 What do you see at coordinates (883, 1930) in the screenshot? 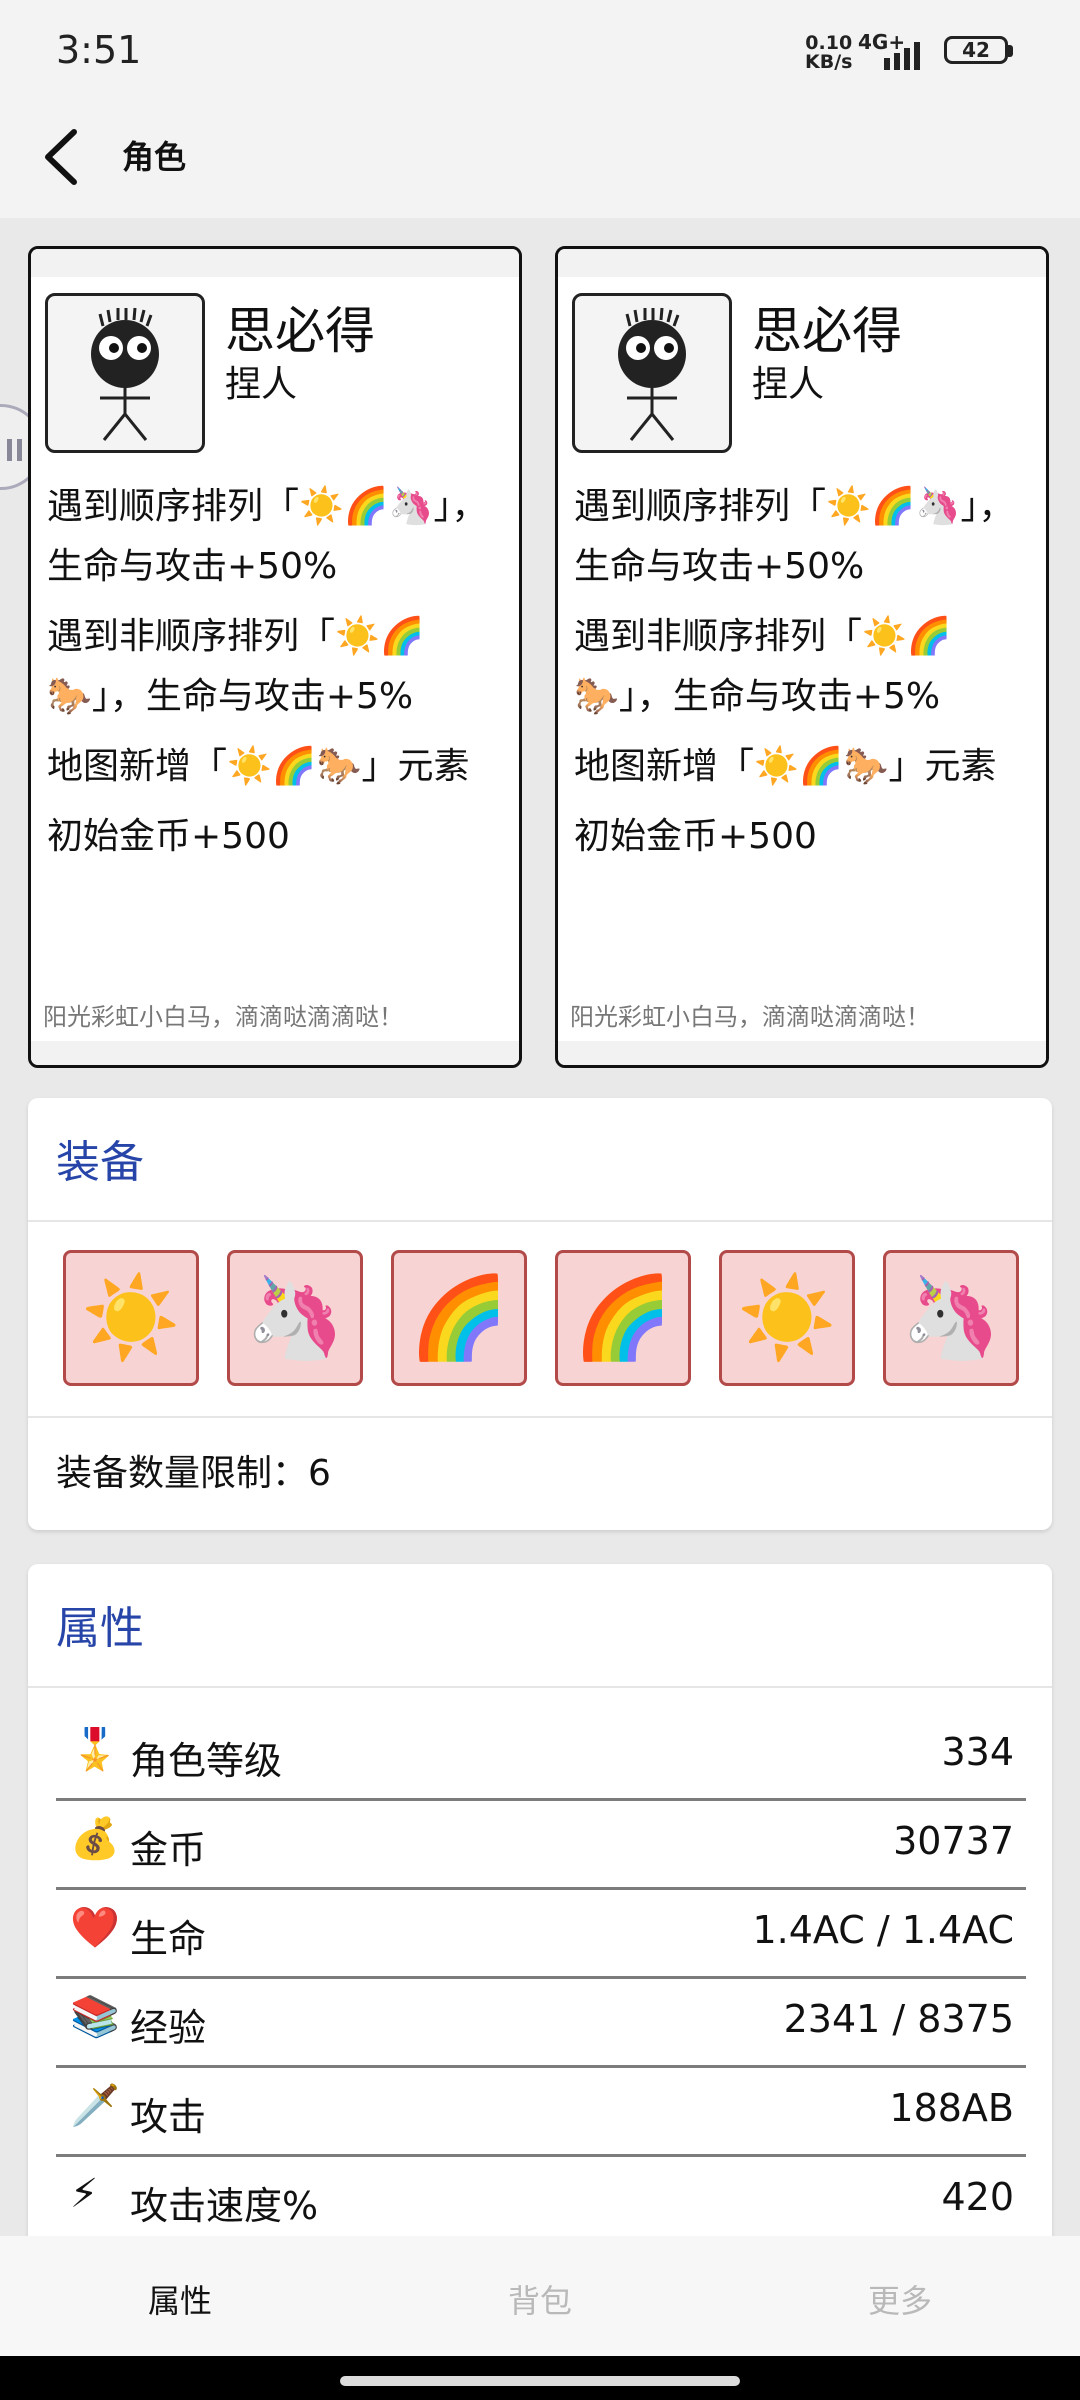
I see `attribute-value: 1.4AC / 1.4AC` at bounding box center [883, 1930].